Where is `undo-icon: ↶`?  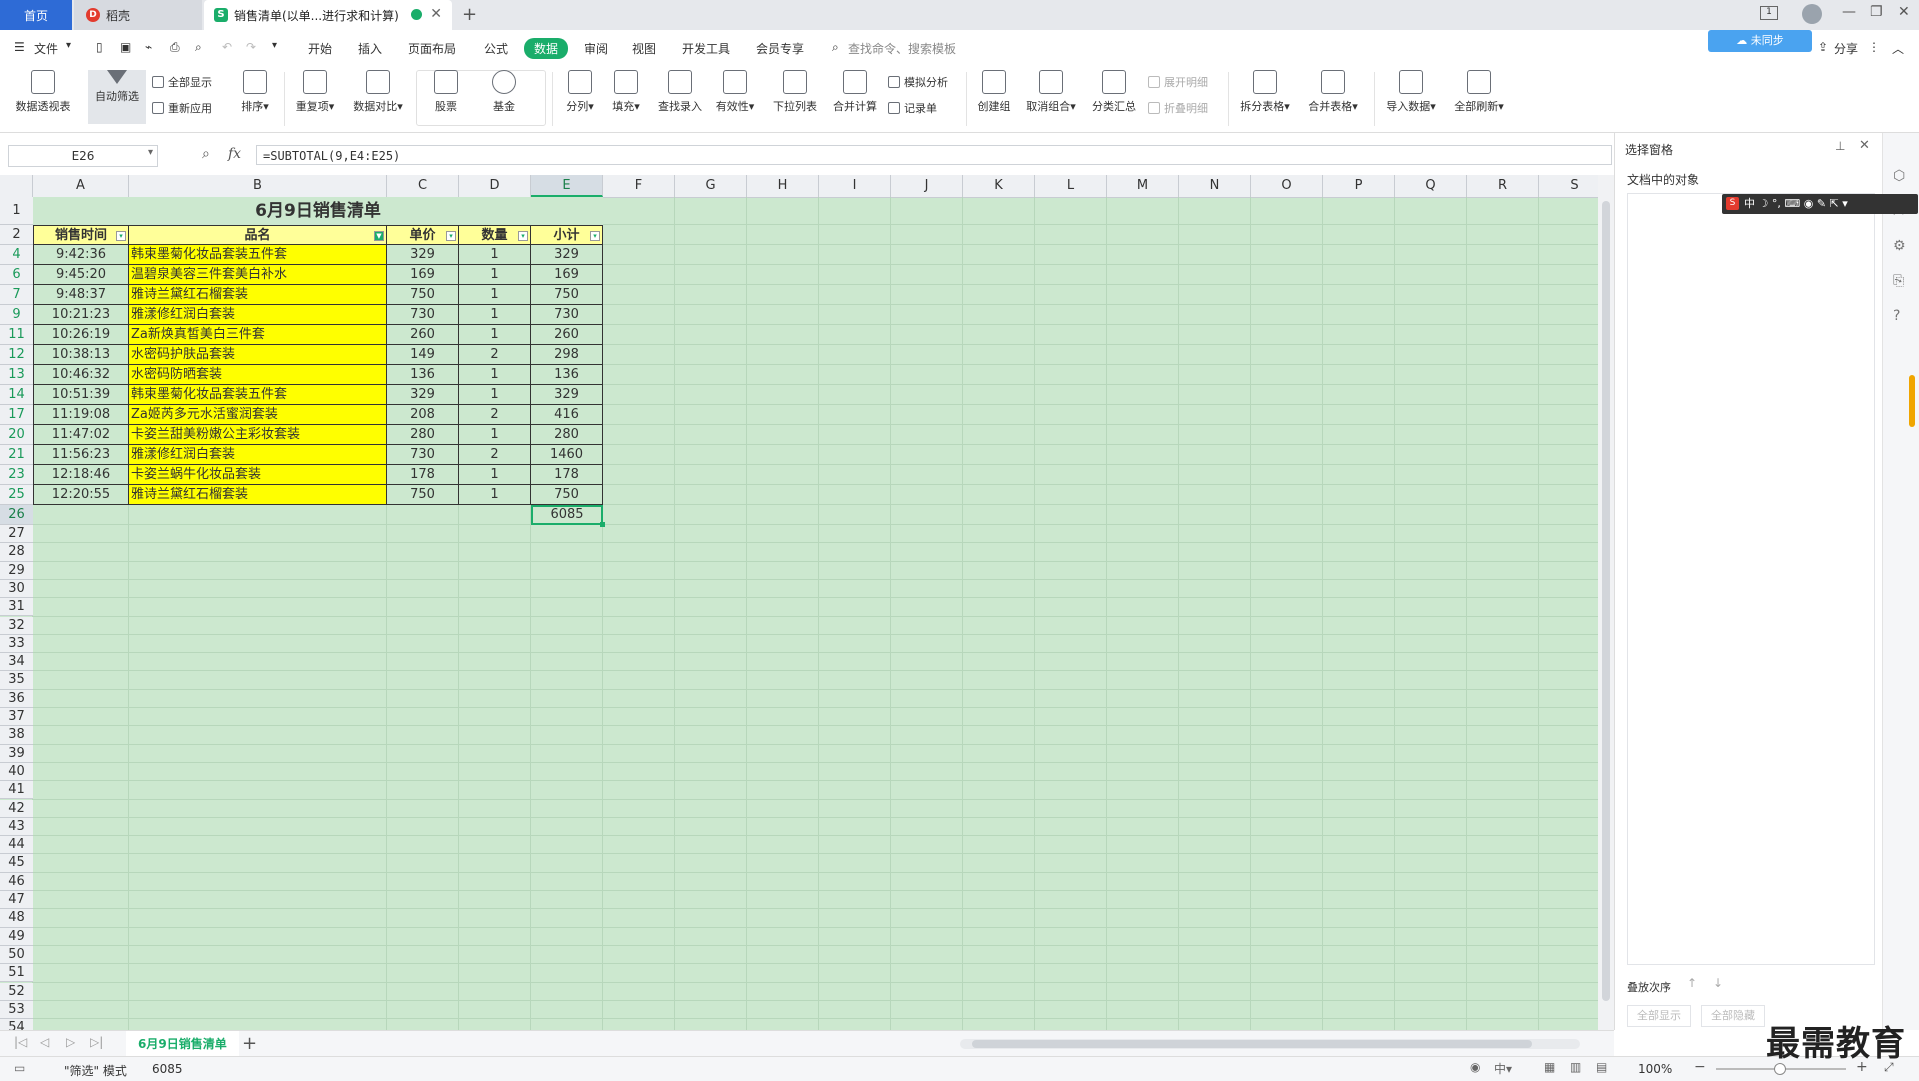 undo-icon: ↶ is located at coordinates (227, 47).